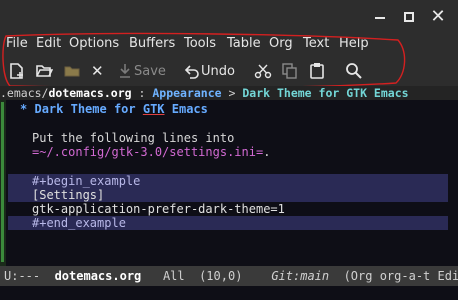 Image resolution: width=458 pixels, height=300 pixels. I want to click on menu-edit: Edit, so click(48, 43).